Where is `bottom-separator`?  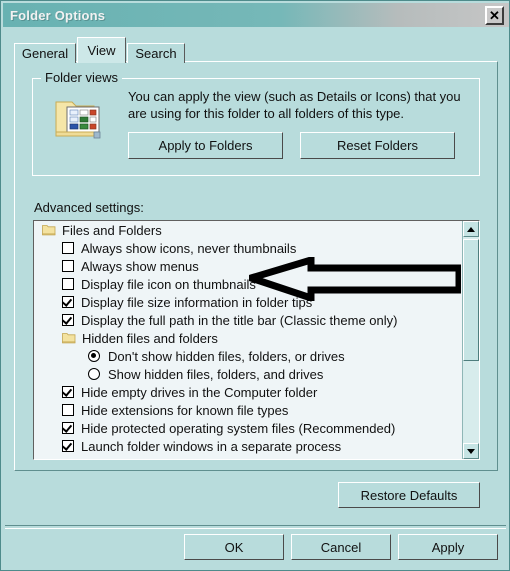
bottom-separator is located at coordinates (255, 527).